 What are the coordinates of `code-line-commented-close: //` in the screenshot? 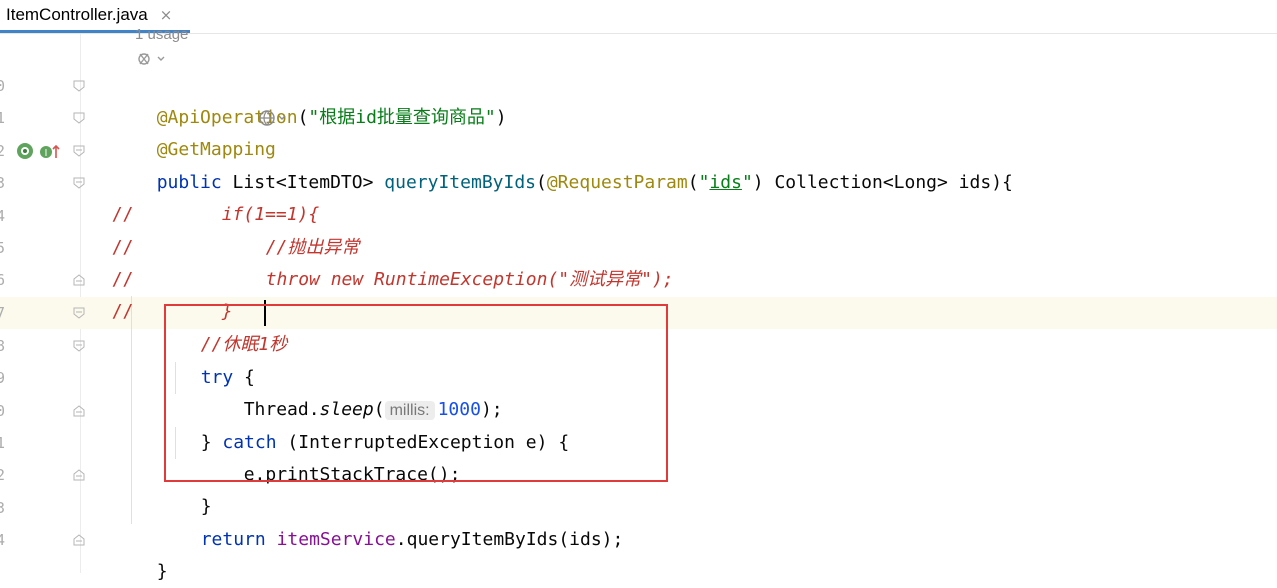 It's located at (112, 293).